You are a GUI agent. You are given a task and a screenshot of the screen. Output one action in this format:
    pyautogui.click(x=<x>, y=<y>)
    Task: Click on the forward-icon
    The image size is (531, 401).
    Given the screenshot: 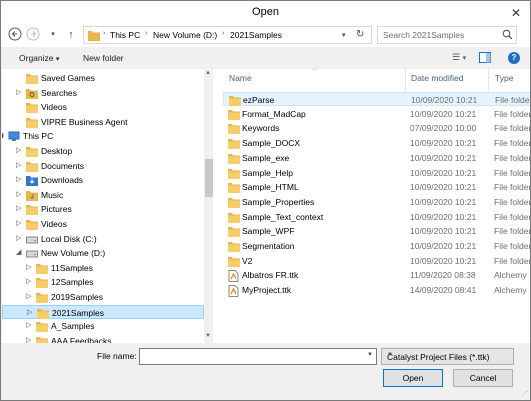 What is the action you would take?
    pyautogui.click(x=33, y=35)
    